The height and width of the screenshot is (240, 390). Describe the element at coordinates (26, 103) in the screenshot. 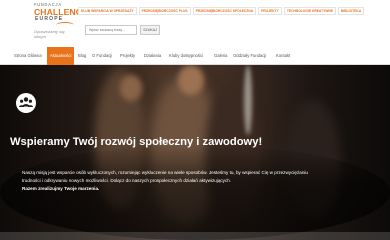

I see `people-group-icon` at that location.